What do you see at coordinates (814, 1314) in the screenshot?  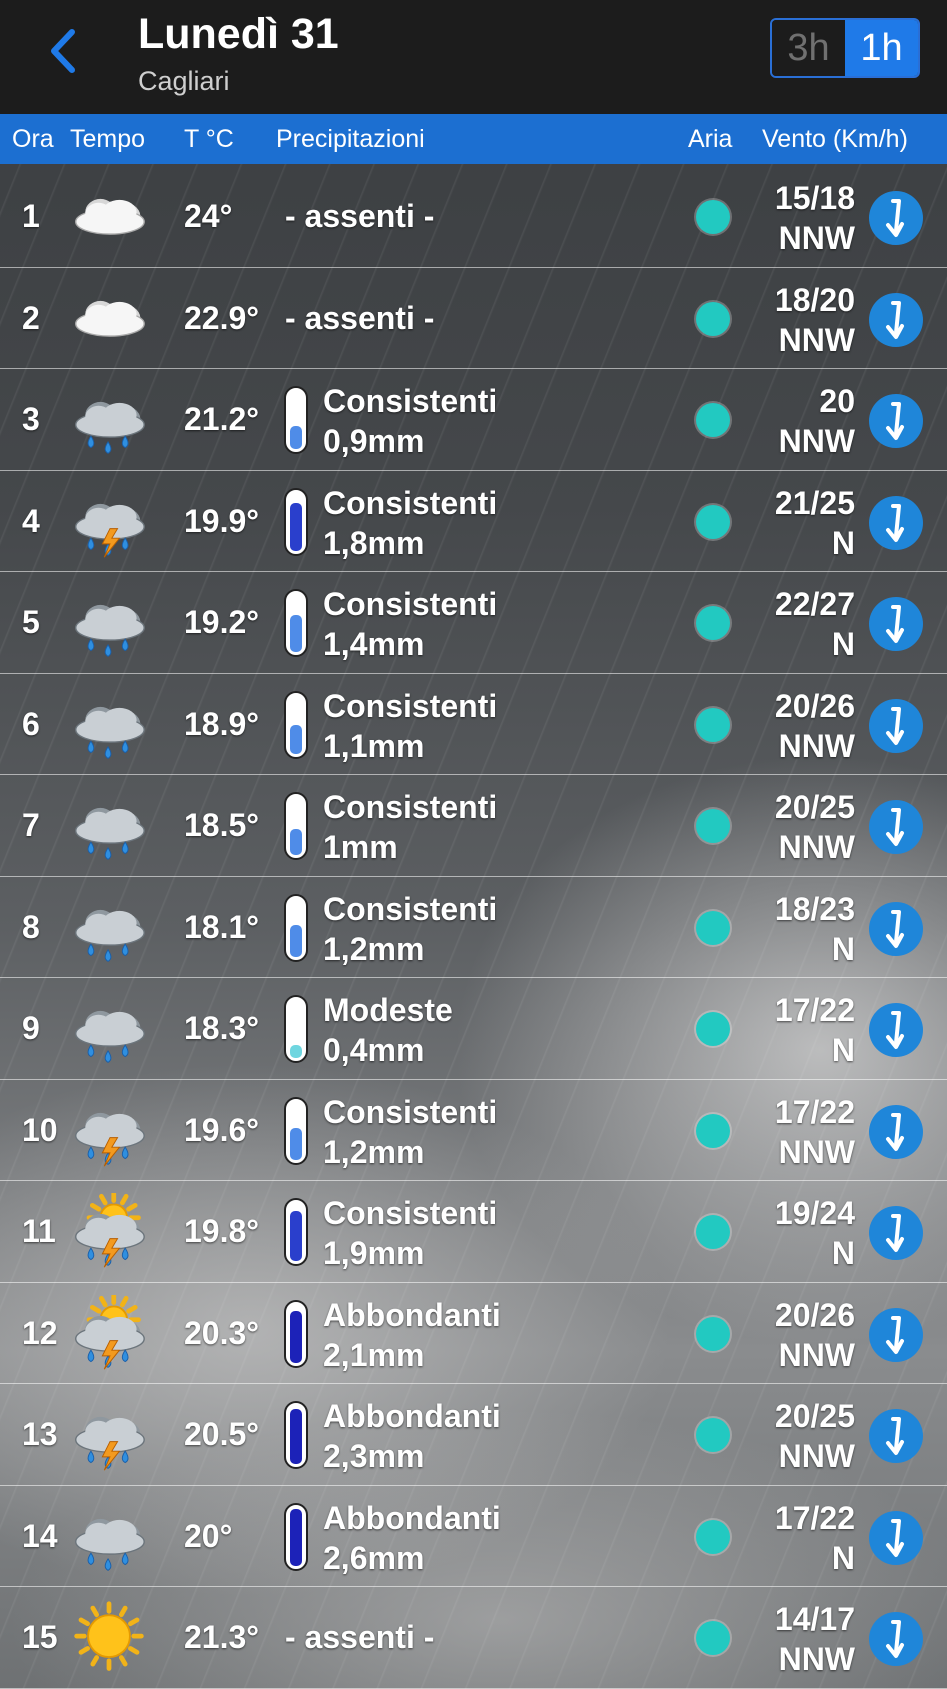 I see `wind-speed: 20/26` at bounding box center [814, 1314].